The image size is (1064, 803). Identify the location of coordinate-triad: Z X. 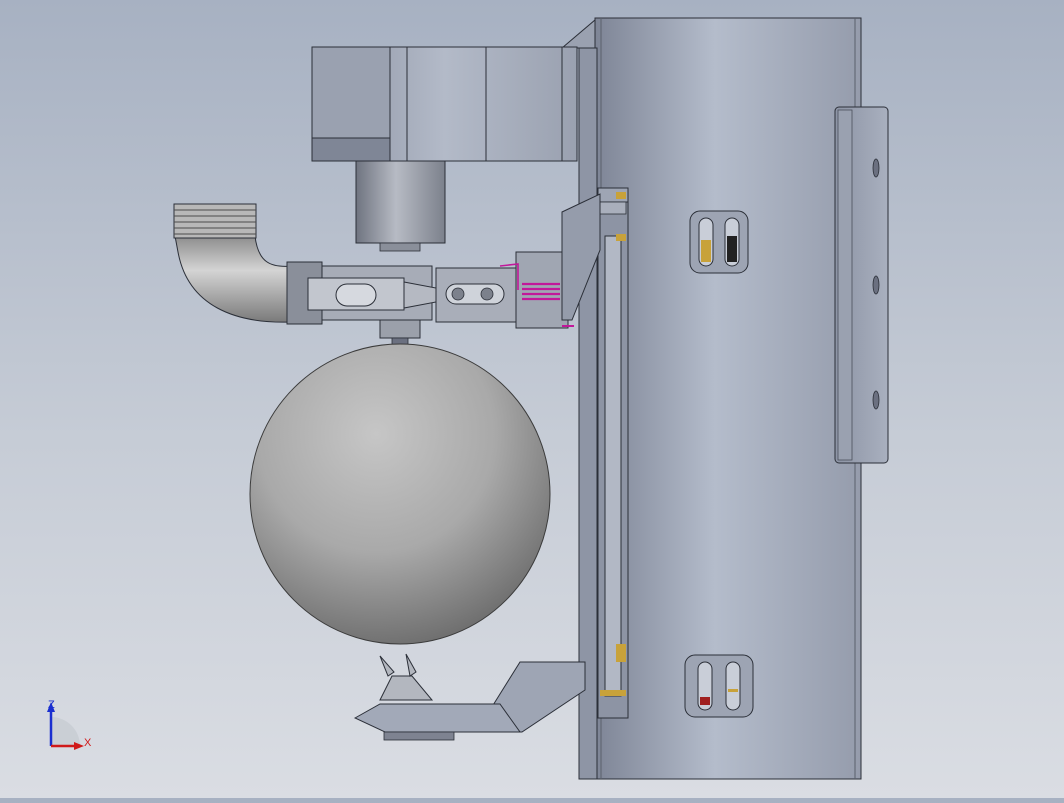
(70, 726).